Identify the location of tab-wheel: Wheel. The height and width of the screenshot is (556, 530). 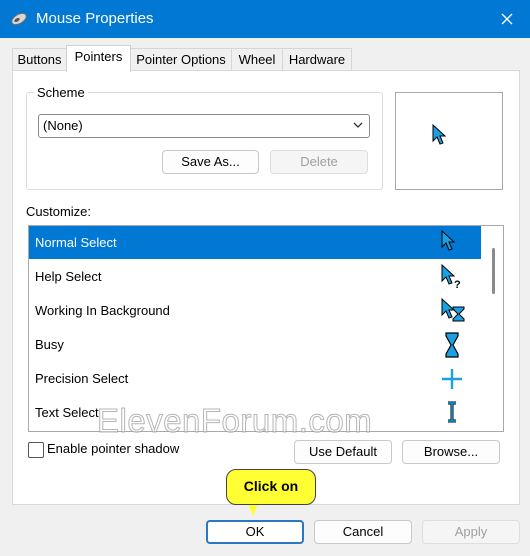
(257, 59).